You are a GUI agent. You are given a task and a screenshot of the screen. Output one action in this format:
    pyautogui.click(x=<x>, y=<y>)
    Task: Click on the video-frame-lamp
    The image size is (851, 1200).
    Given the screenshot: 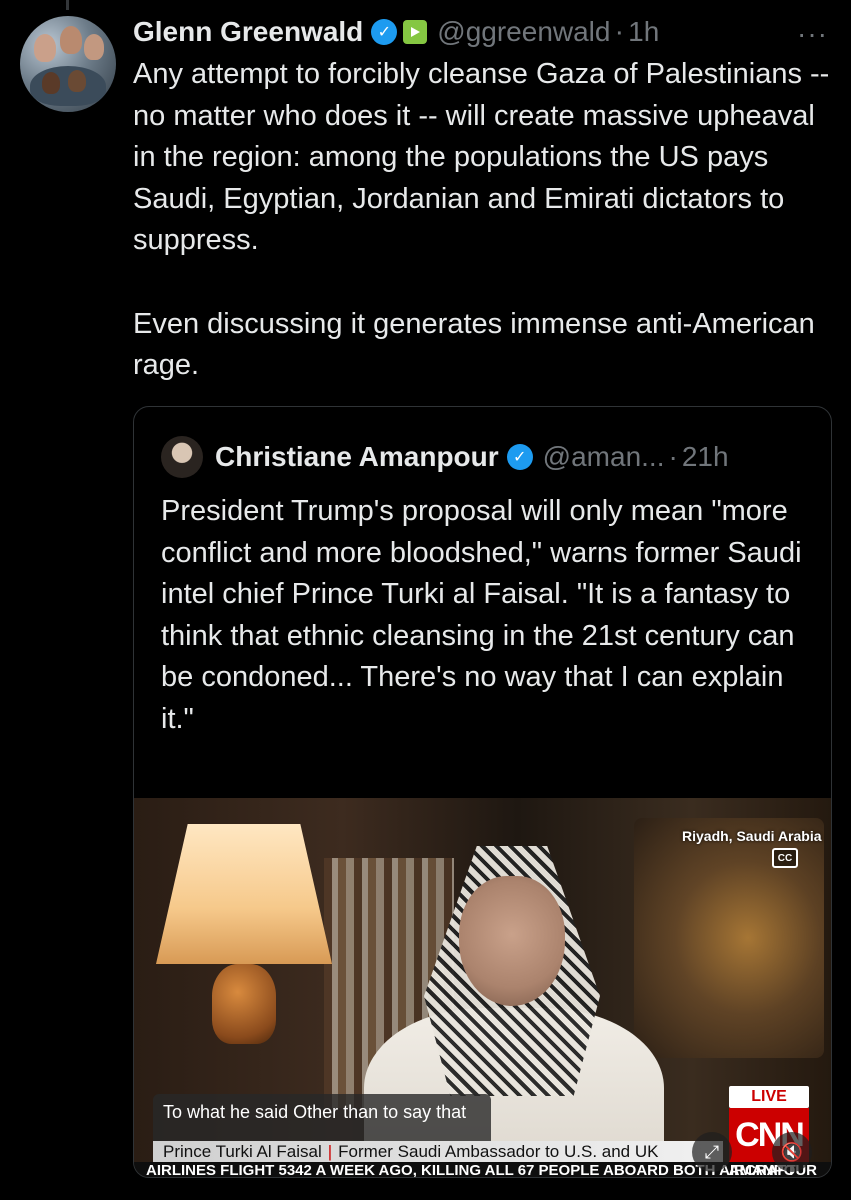 What is the action you would take?
    pyautogui.click(x=244, y=894)
    